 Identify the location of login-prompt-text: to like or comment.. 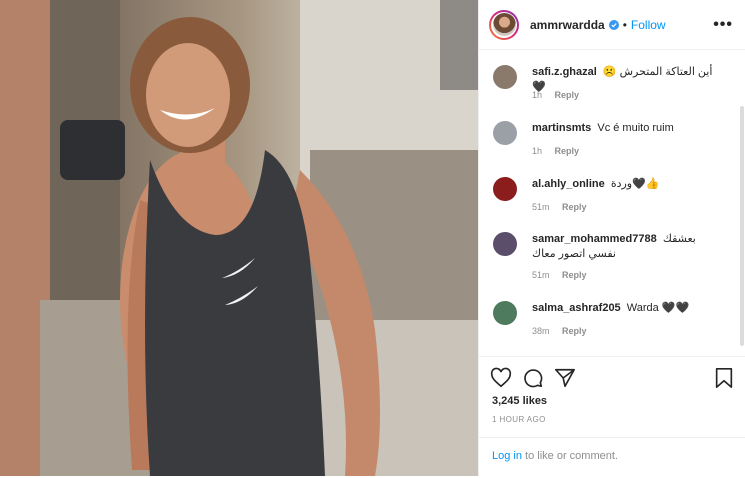
(569, 456).